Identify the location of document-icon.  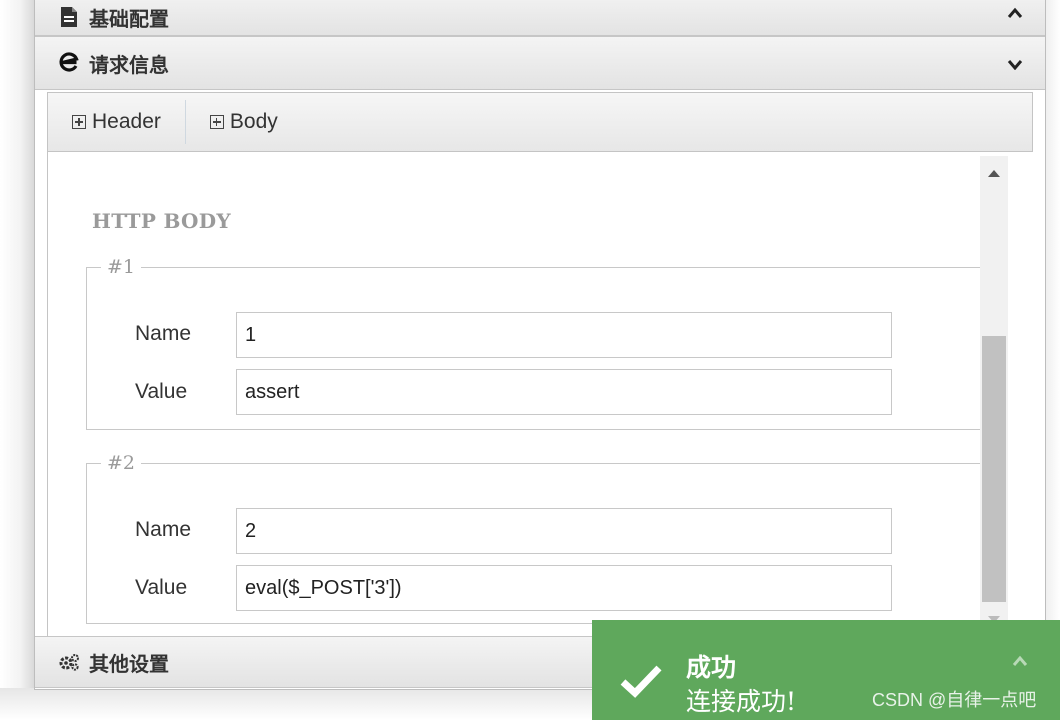
(69, 17).